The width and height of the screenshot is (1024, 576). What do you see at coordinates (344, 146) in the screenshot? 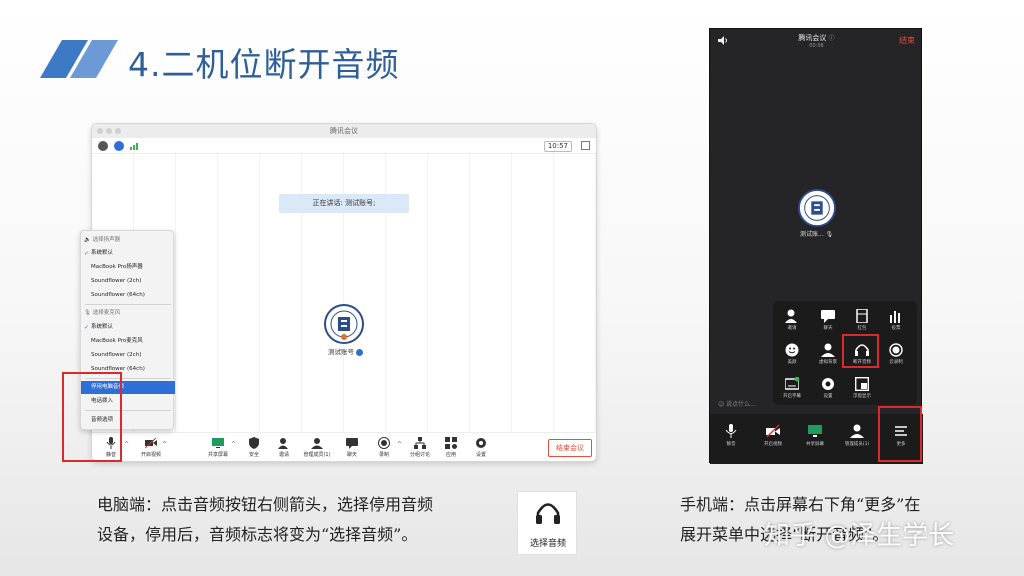
I see `meeting-info-bar: 10:57` at bounding box center [344, 146].